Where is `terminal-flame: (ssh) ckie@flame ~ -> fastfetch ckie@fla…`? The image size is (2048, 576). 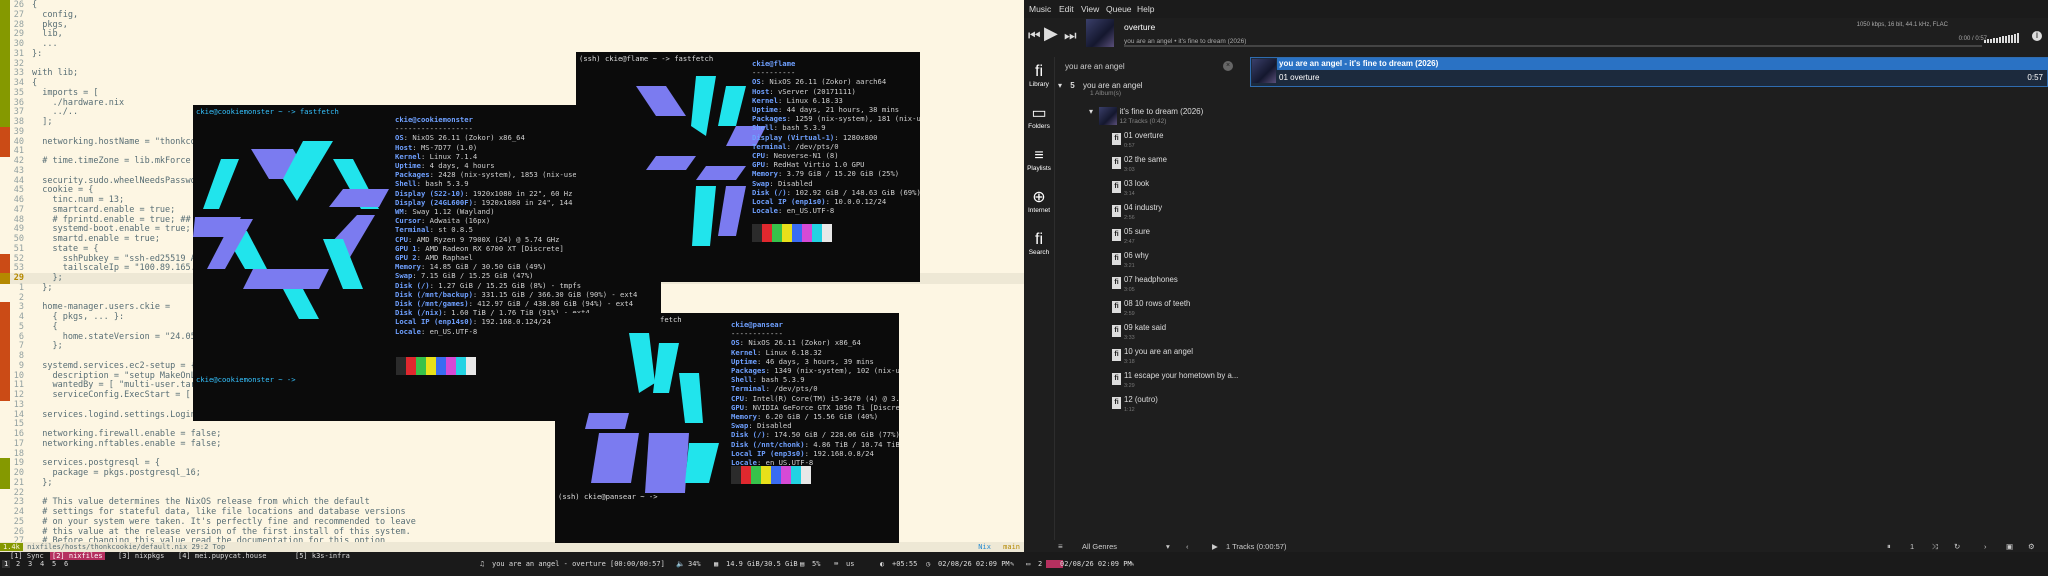
terminal-flame: (ssh) ckie@flame ~ -> fastfetch ckie@fla… is located at coordinates (748, 167).